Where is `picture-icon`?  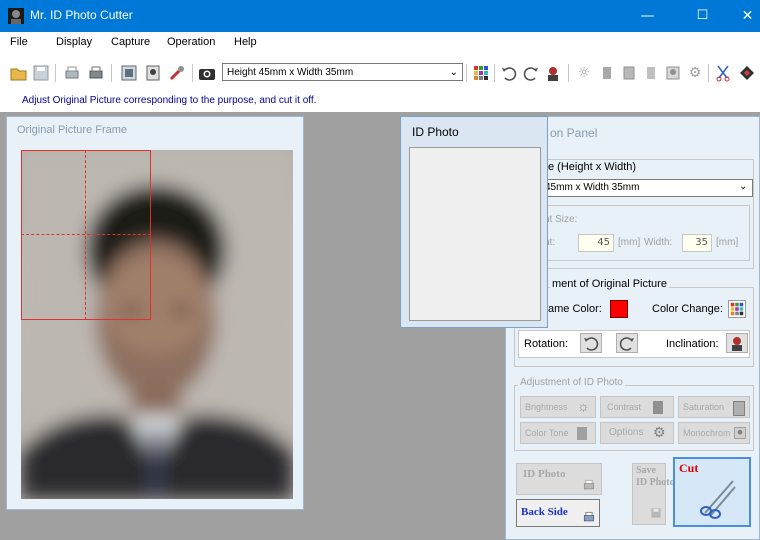
picture-icon is located at coordinates (129, 73).